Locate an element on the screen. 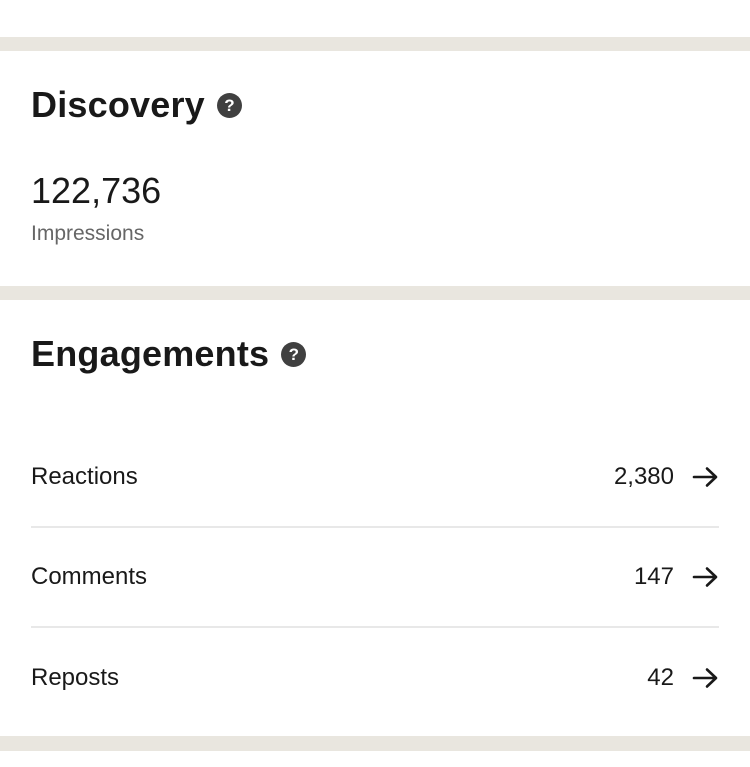 Image resolution: width=750 pixels, height=767 pixels. discovery-header: Discovery ? is located at coordinates (136, 105).